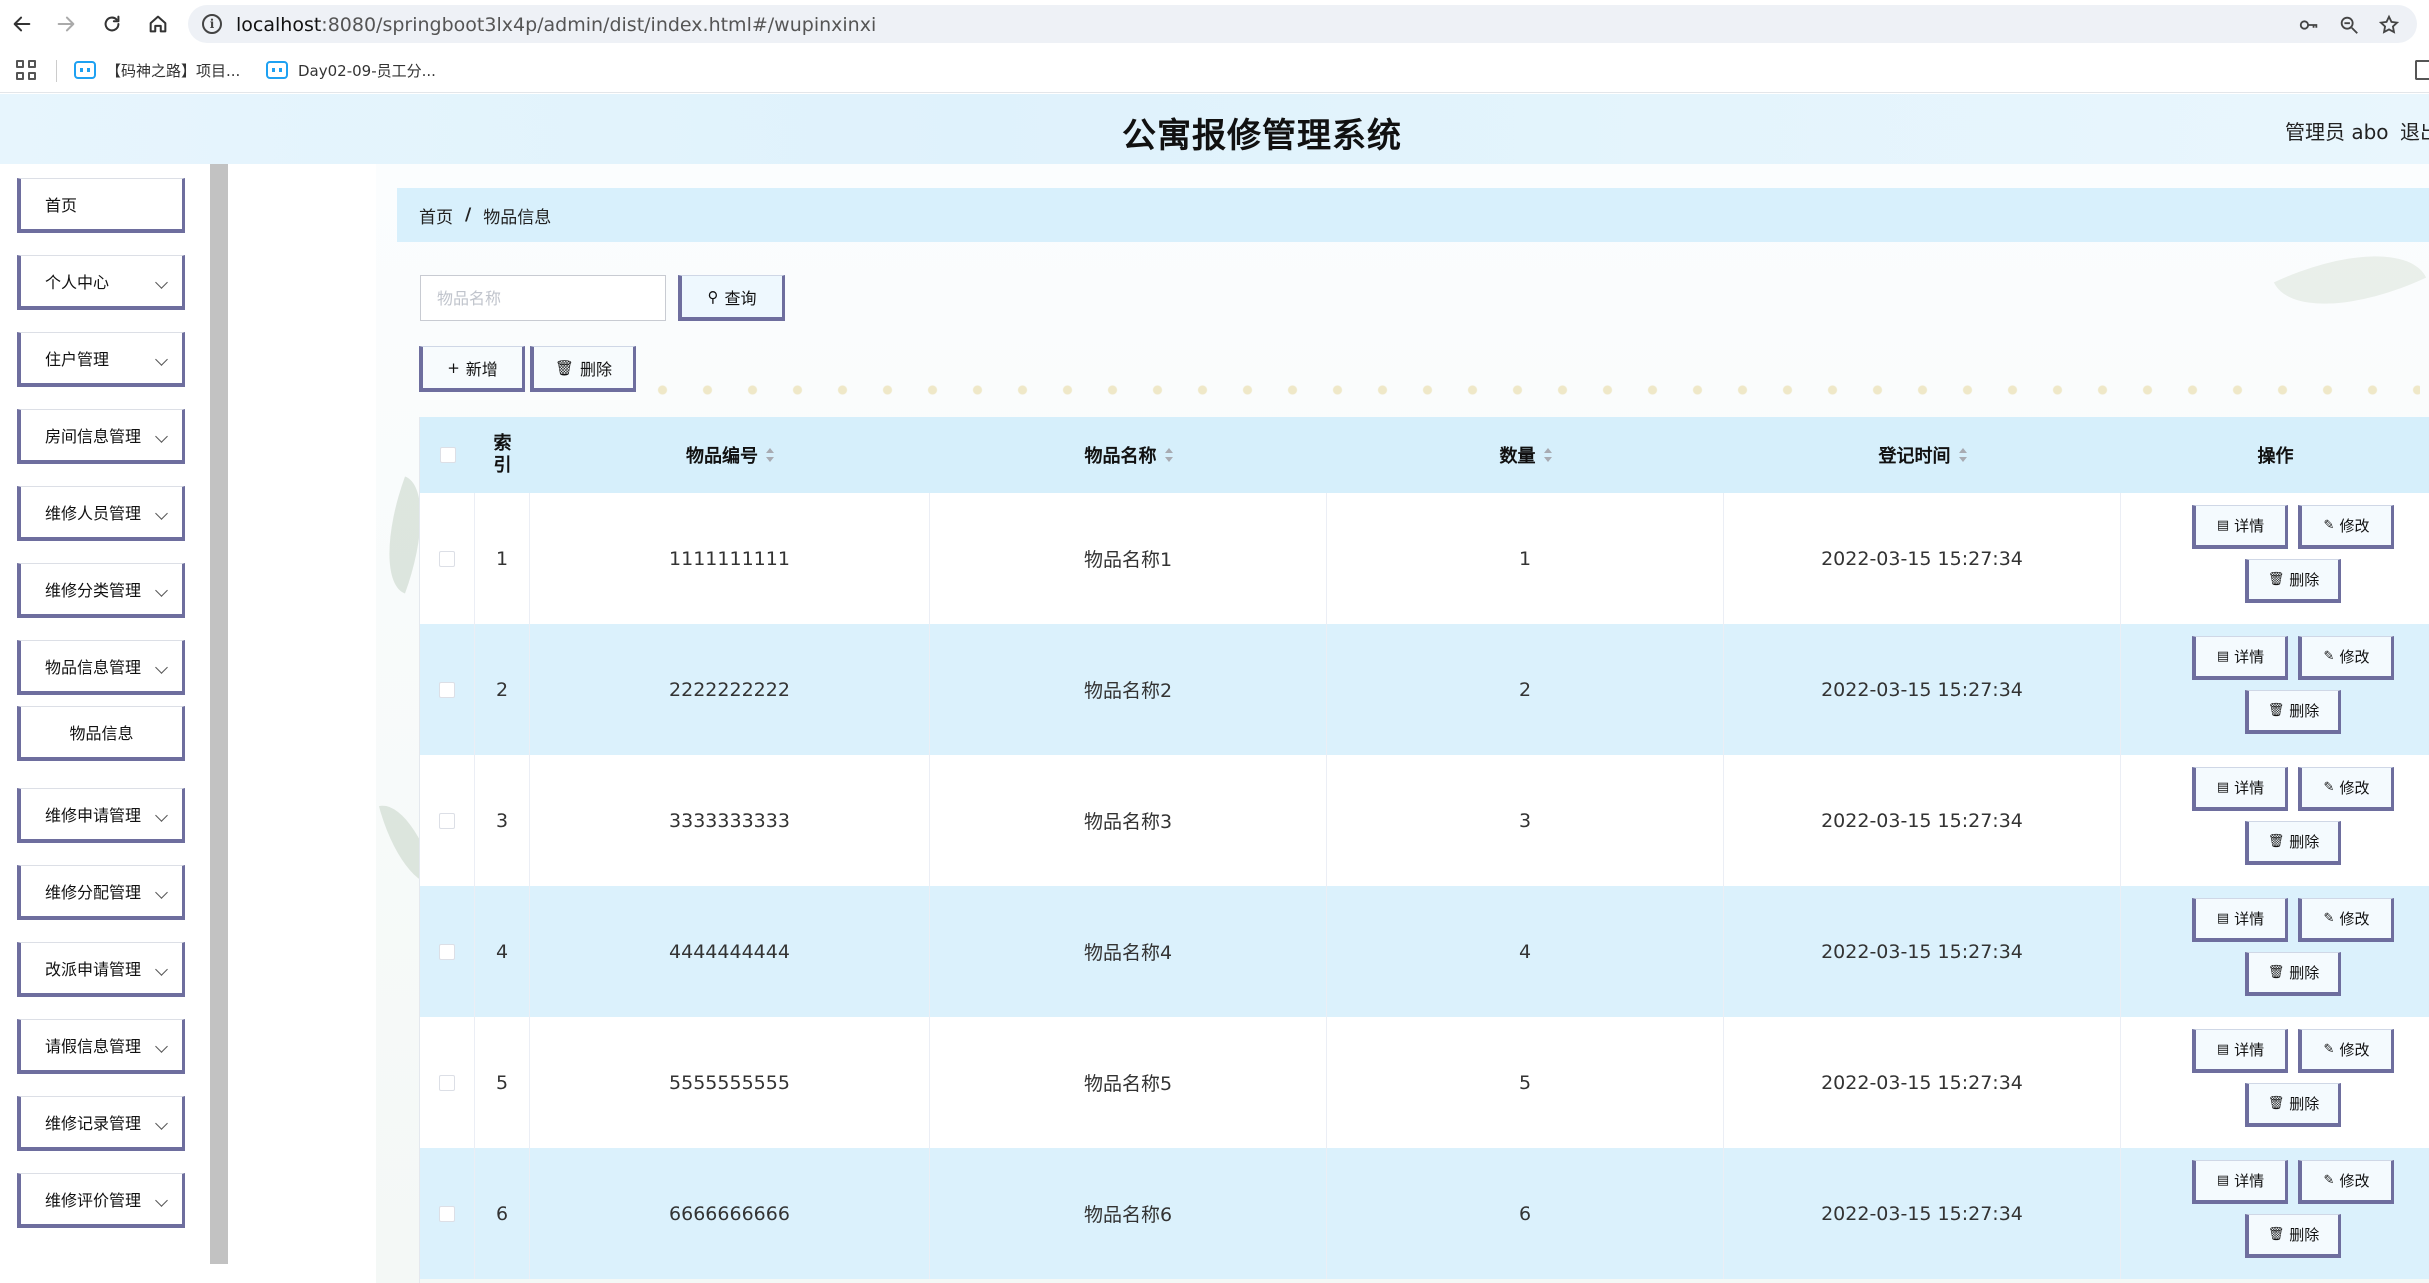 Image resolution: width=2429 pixels, height=1283 pixels. Describe the element at coordinates (101, 359) in the screenshot. I see `sidebar-item-resident-management: 住户管理` at that location.